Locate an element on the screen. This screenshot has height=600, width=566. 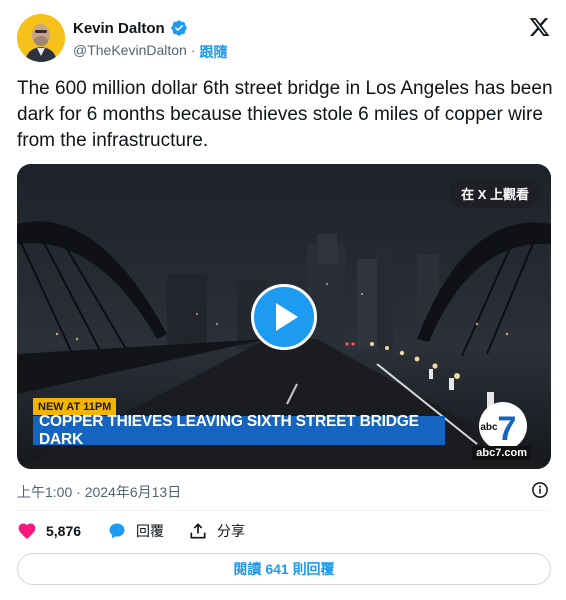
tweet-timestamp: 上午1:00 · 2024年6月13日 is located at coordinates (99, 492).